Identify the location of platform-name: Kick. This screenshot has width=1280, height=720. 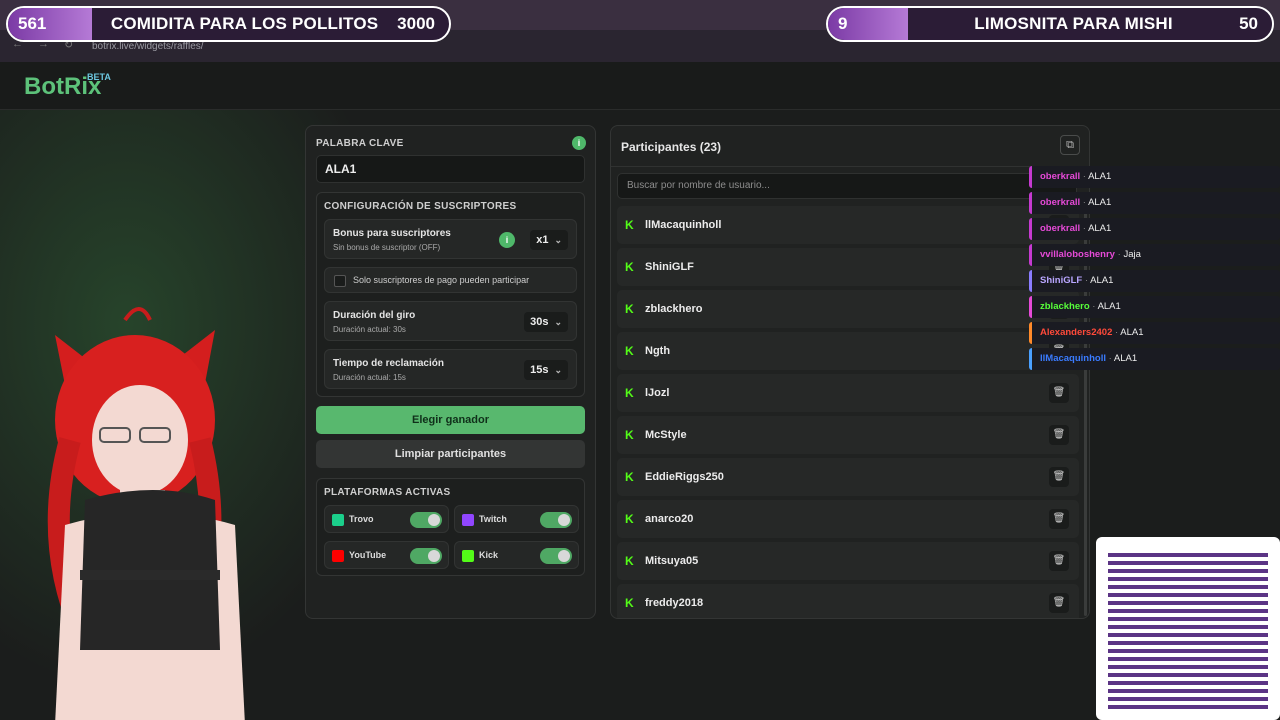
(489, 555).